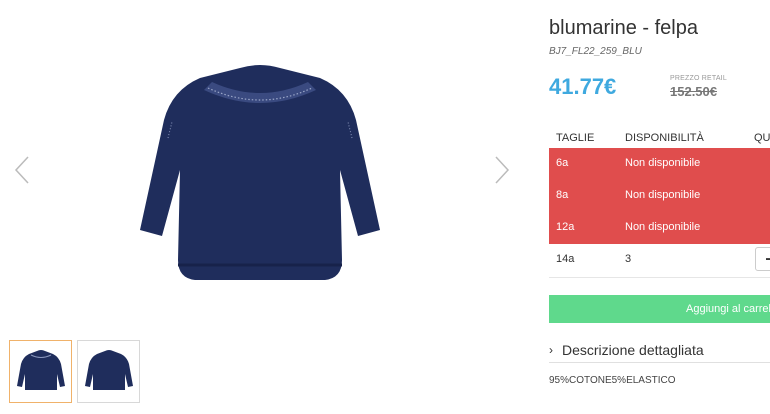  I want to click on gallery-next-button, so click(502, 170).